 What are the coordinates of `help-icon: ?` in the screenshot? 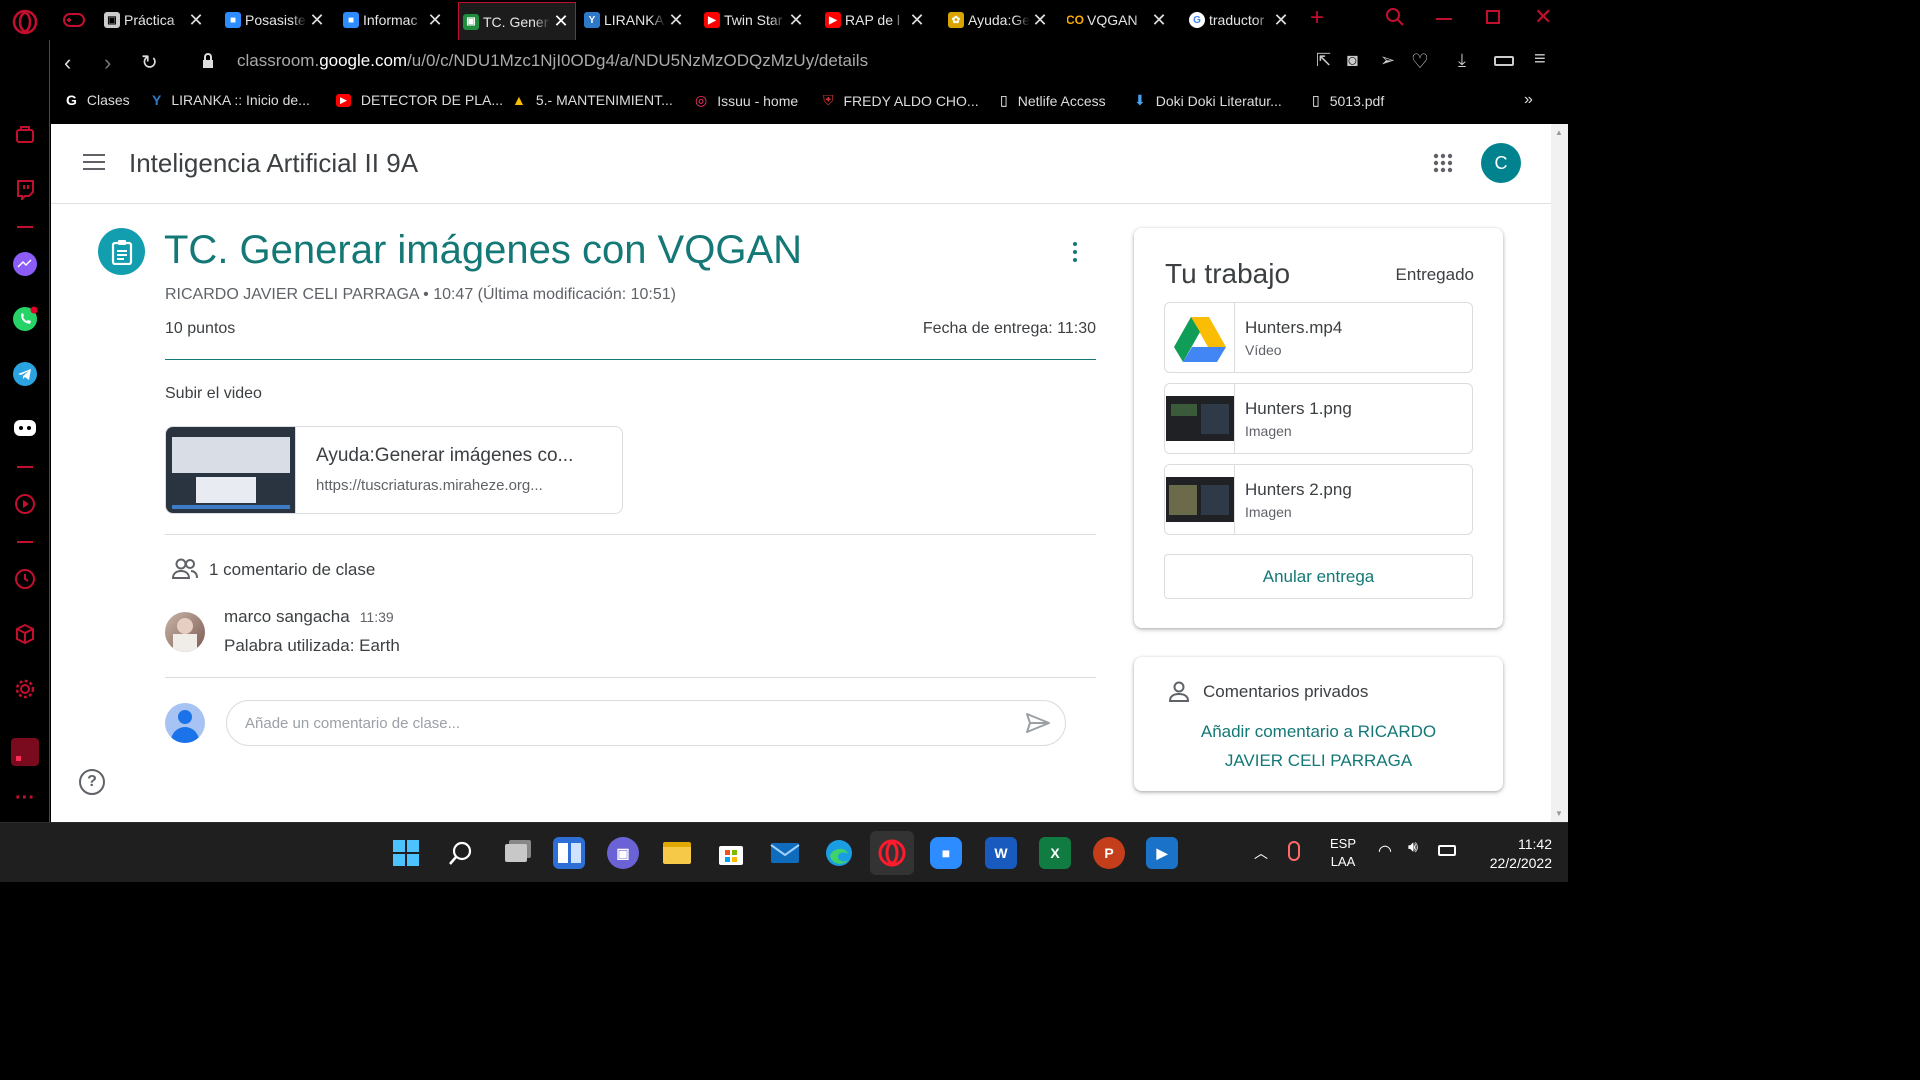 It's located at (92, 782).